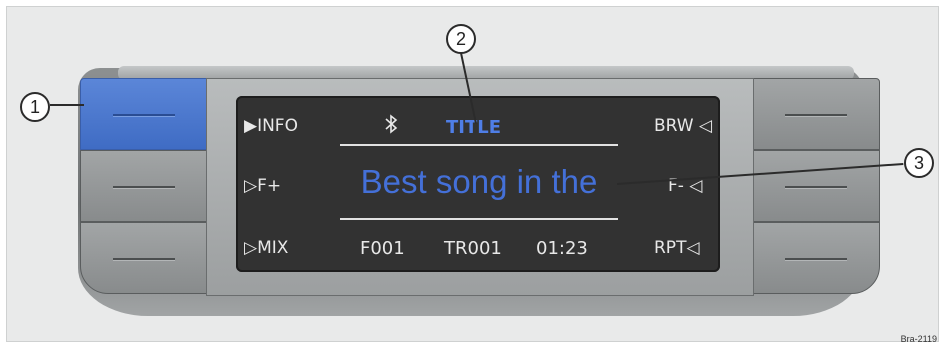 This screenshot has width=947, height=348. Describe the element at coordinates (271, 126) in the screenshot. I see `softkey-label-info: ▶INFO` at that location.